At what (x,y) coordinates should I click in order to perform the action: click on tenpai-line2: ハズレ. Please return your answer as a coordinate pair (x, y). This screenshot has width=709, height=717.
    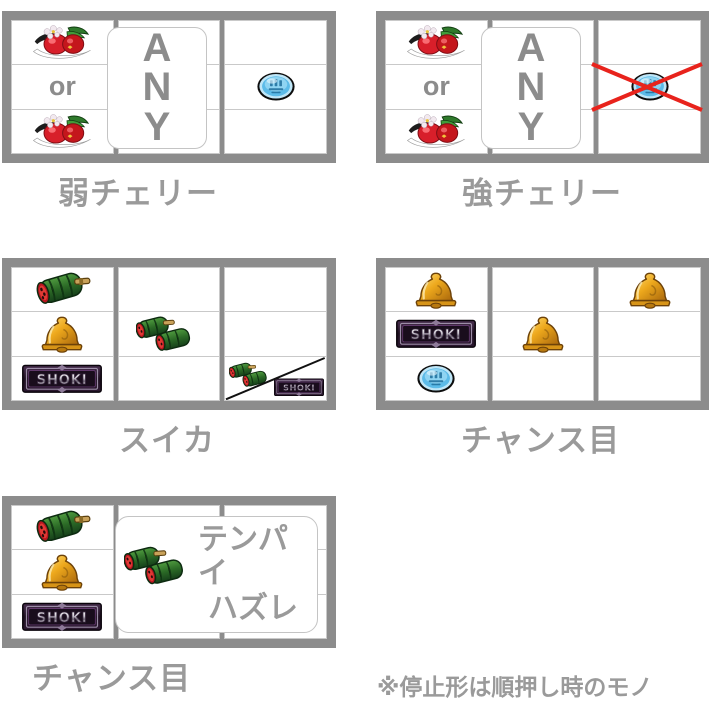
    Looking at the image, I should click on (253, 608).